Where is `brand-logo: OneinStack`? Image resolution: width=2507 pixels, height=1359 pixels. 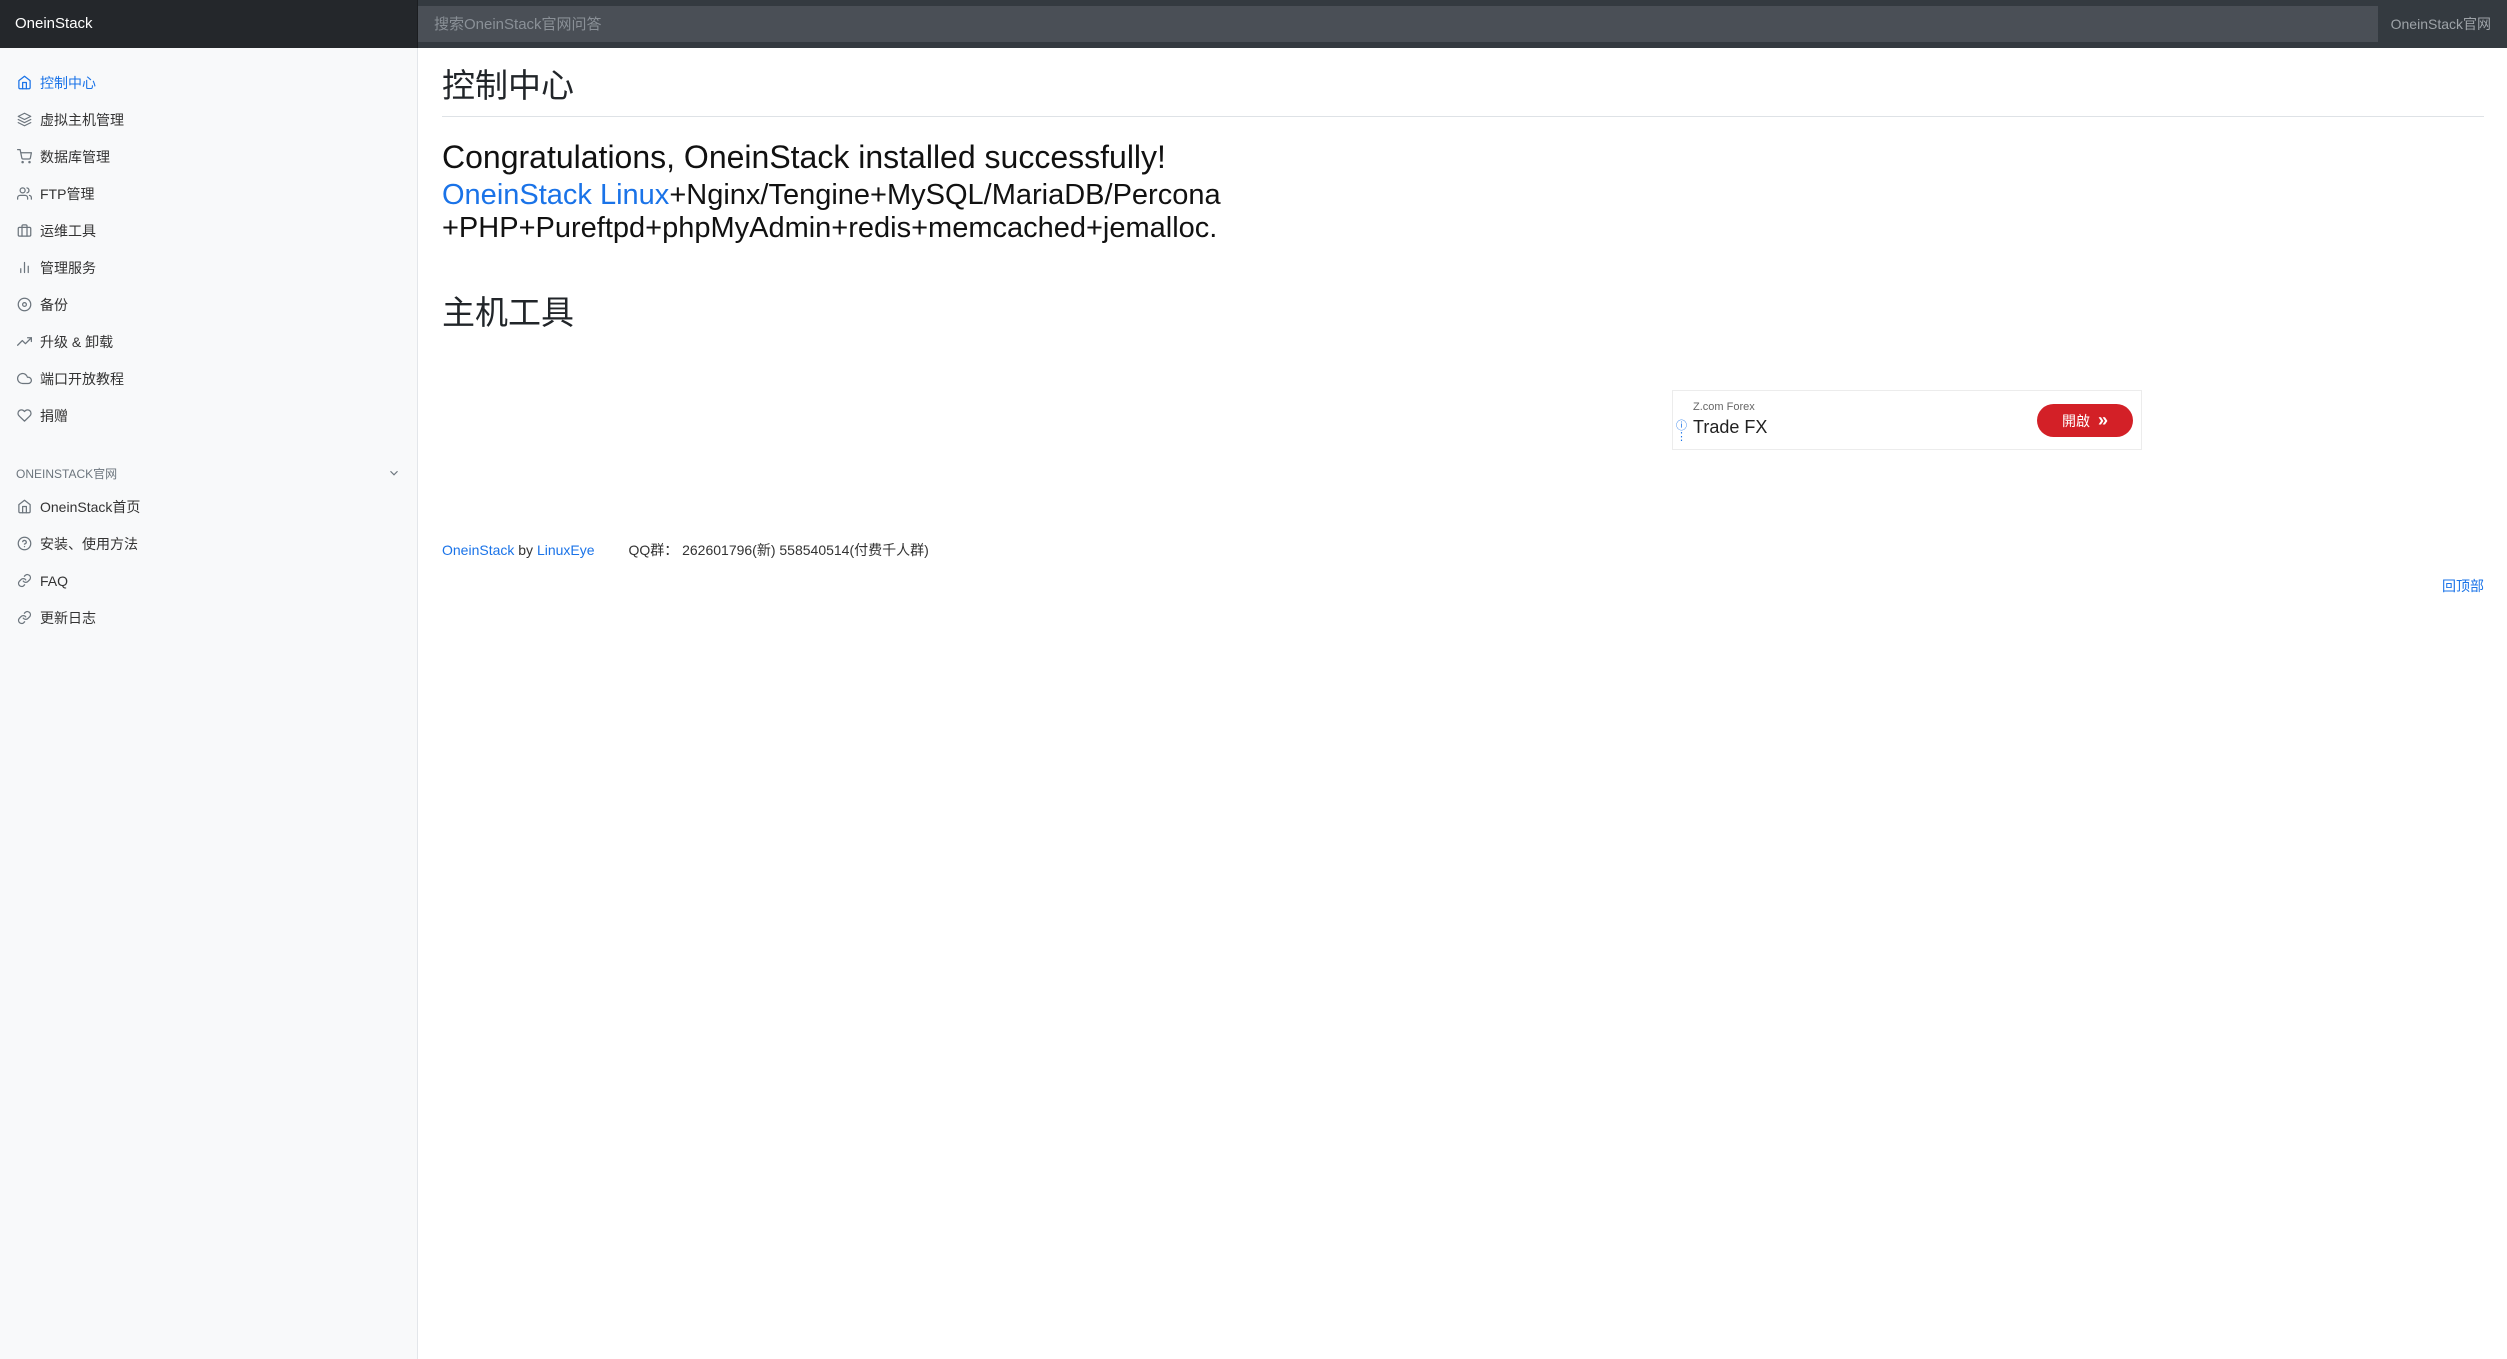
brand-logo: OneinStack is located at coordinates (209, 24).